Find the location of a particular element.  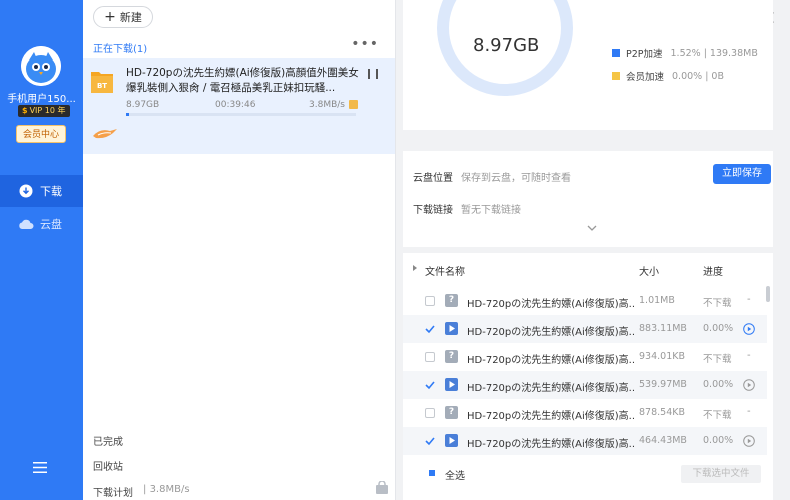

file-row: HD-720pの沈先生約嫖(Ai修復版)高... 539.97MB 0.00% is located at coordinates (585, 385).